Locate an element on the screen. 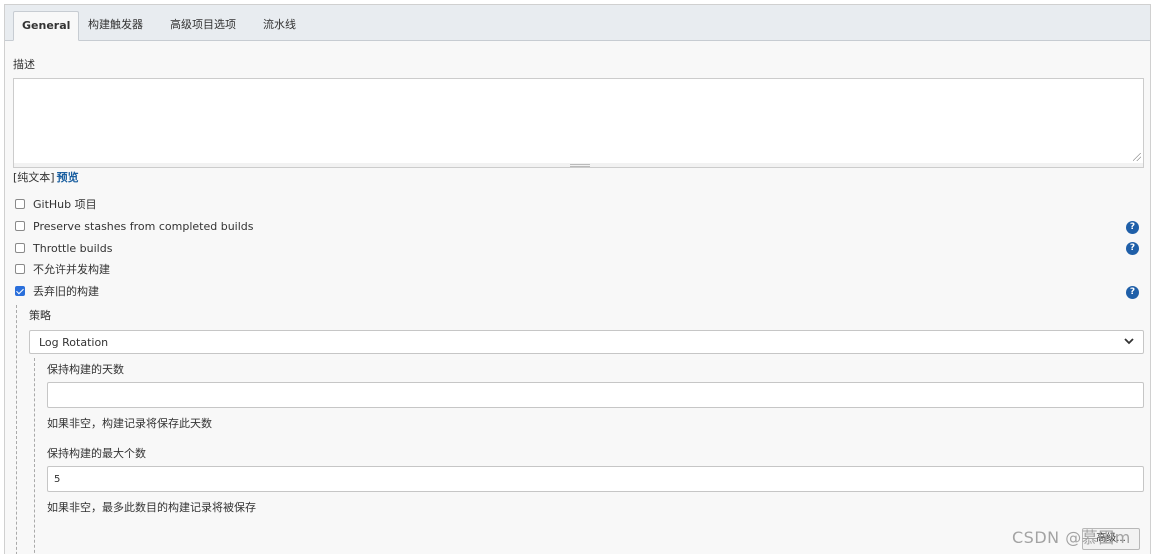 The width and height of the screenshot is (1155, 554). strategy-selected-value: Log Rotation is located at coordinates (74, 342).